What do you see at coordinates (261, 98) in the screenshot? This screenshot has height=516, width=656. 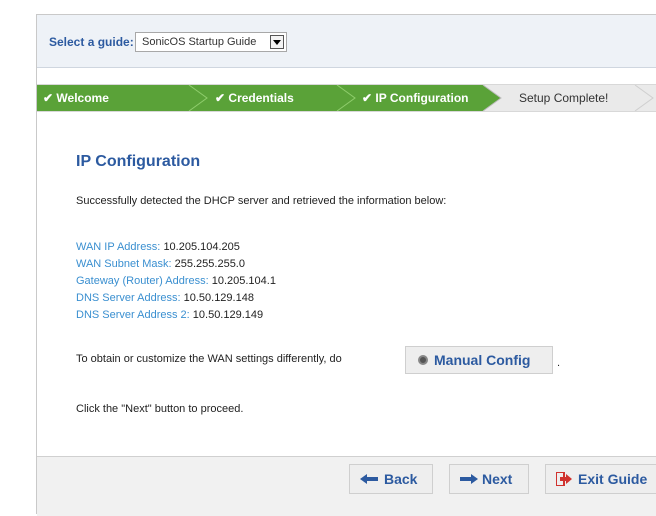 I see `step-label: Credentials` at bounding box center [261, 98].